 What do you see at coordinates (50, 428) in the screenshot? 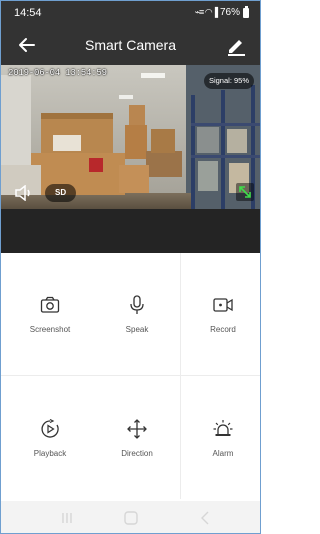
I see `playback-icon` at bounding box center [50, 428].